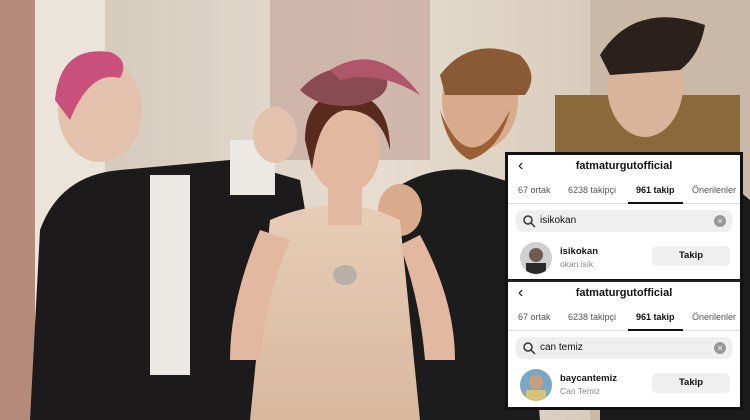  I want to click on account-name: okan isik, so click(577, 264).